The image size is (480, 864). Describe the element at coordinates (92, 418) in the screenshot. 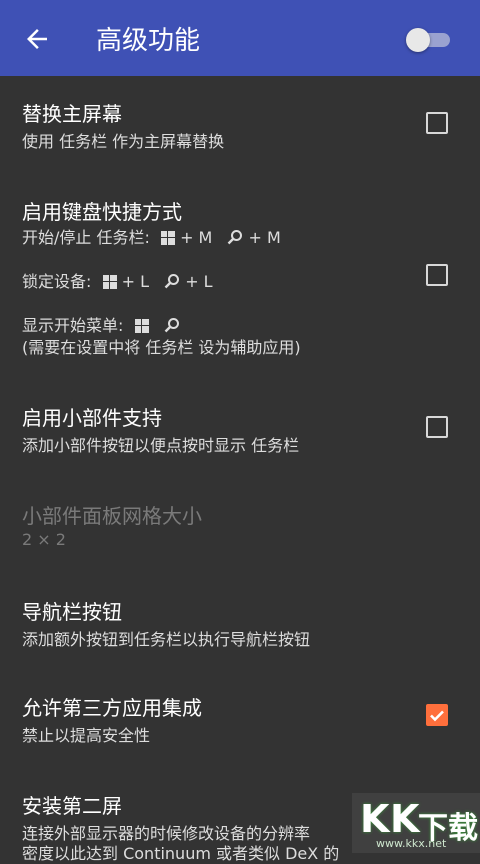

I see `setting-title: 启用小部件支持` at that location.